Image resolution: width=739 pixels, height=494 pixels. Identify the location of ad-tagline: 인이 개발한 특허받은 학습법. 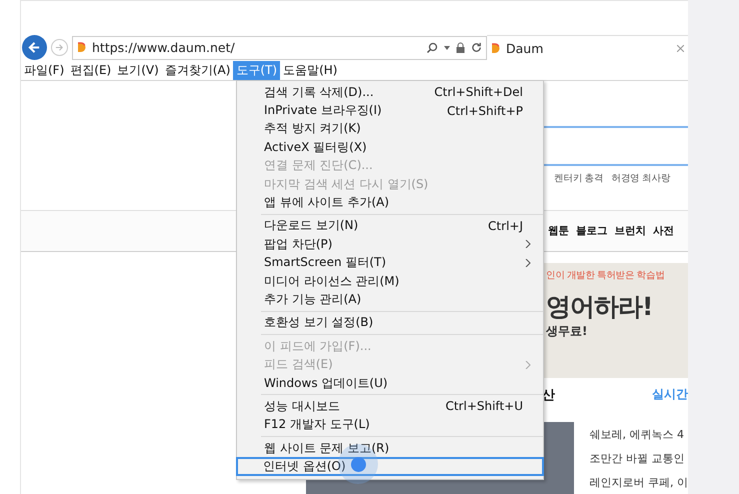
(605, 275).